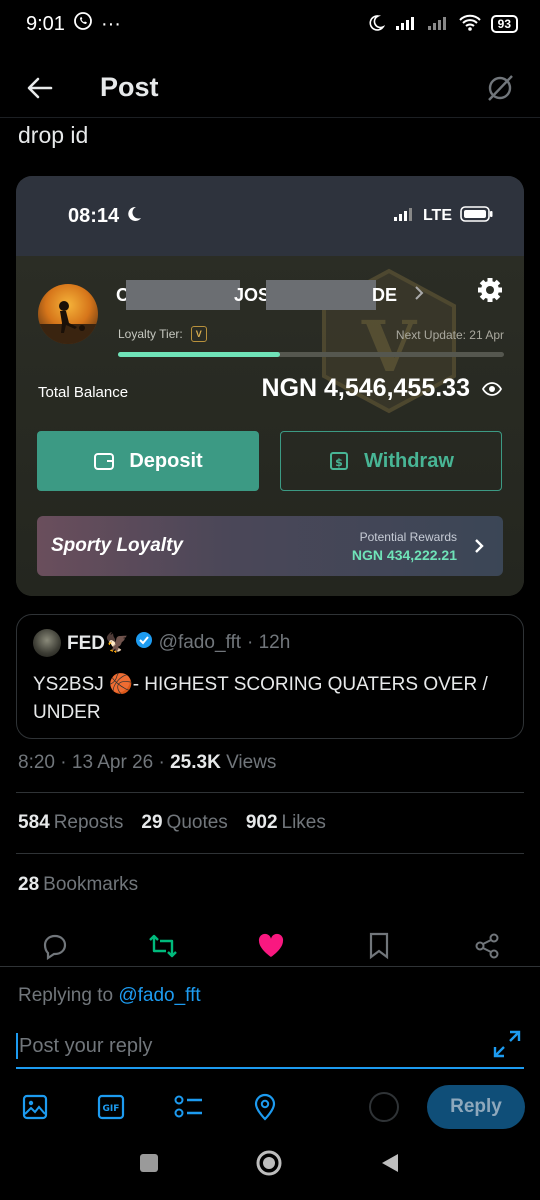 This screenshot has width=540, height=1200. I want to click on quoted-post-header: FED🦅 @fado_fft · 12h, so click(270, 643).